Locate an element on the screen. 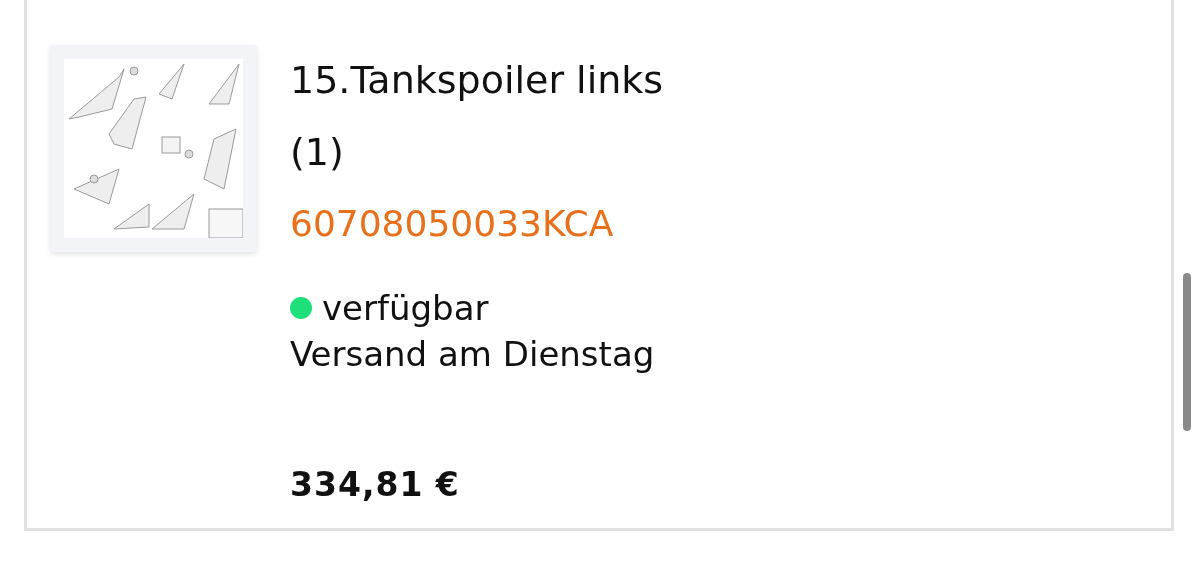  availability-label: verfügbar is located at coordinates (405, 308).